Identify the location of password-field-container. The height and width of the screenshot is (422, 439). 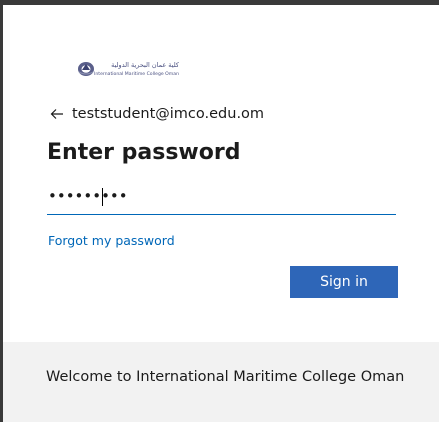
(222, 198).